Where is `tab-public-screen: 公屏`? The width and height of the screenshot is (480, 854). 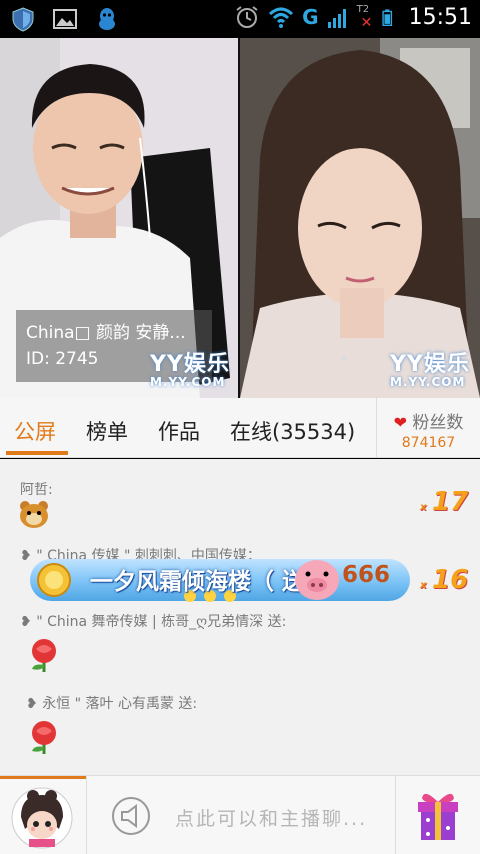
tab-public-screen: 公屏 is located at coordinates (35, 431).